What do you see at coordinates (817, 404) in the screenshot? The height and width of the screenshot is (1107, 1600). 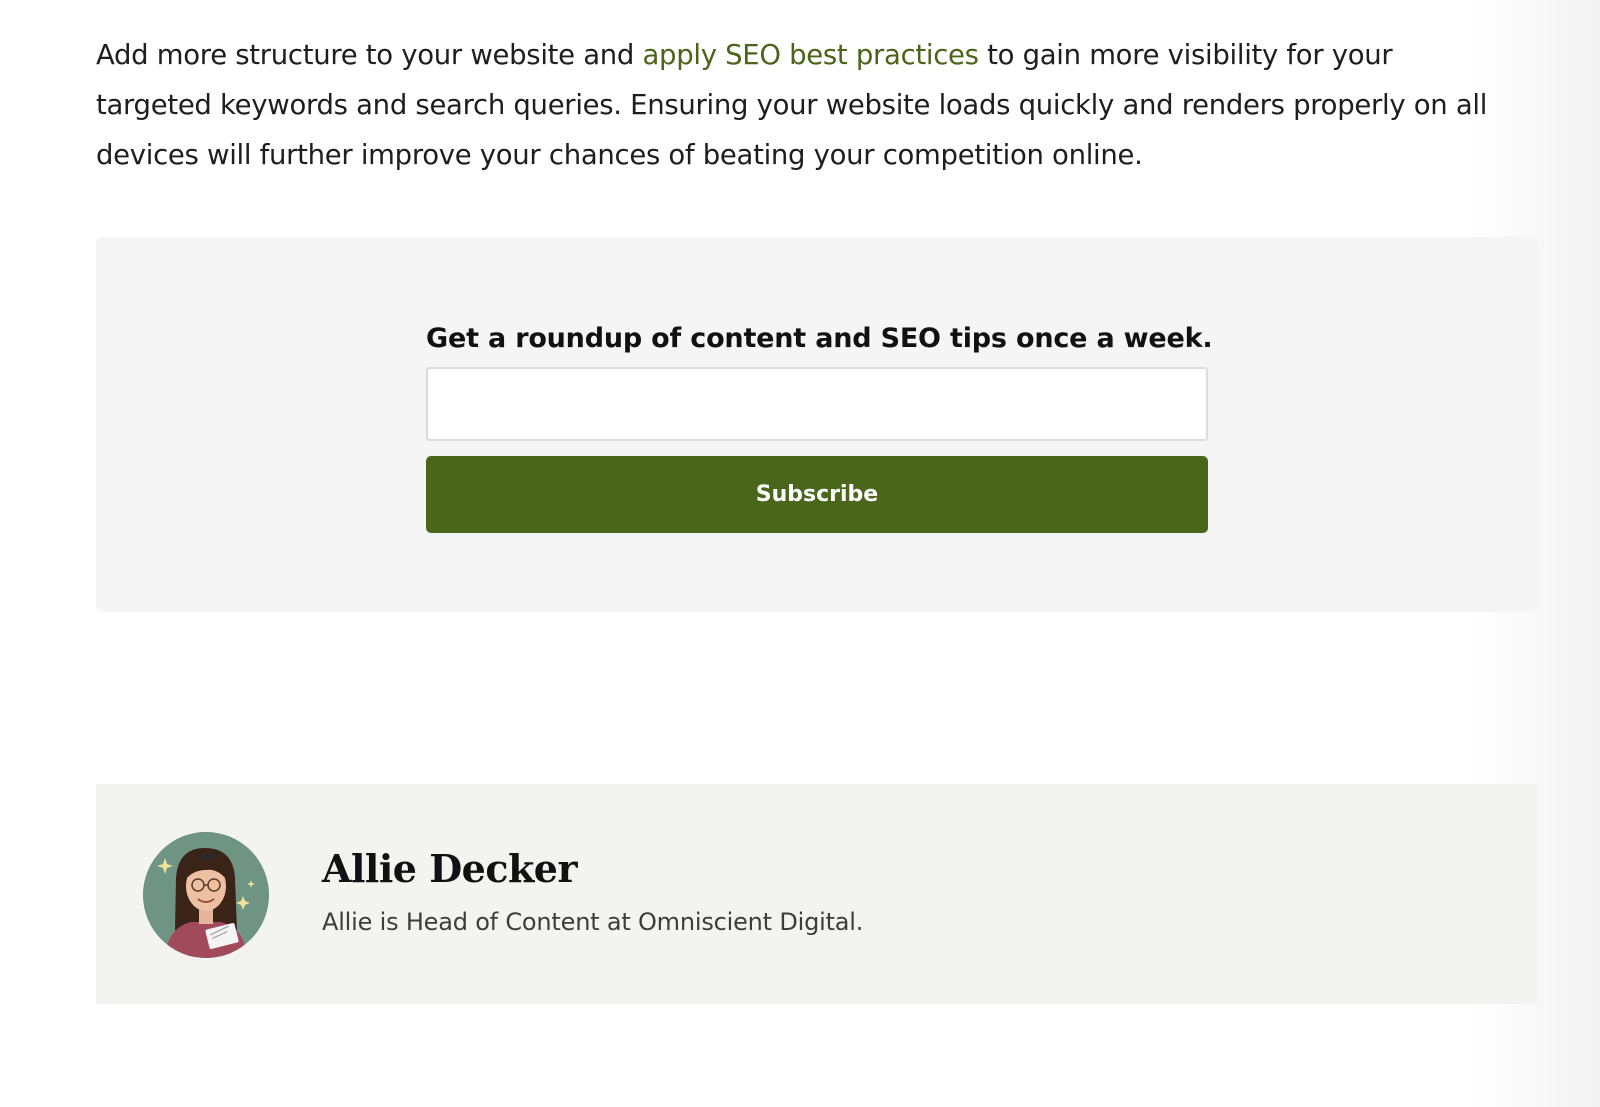 I see `email-input` at bounding box center [817, 404].